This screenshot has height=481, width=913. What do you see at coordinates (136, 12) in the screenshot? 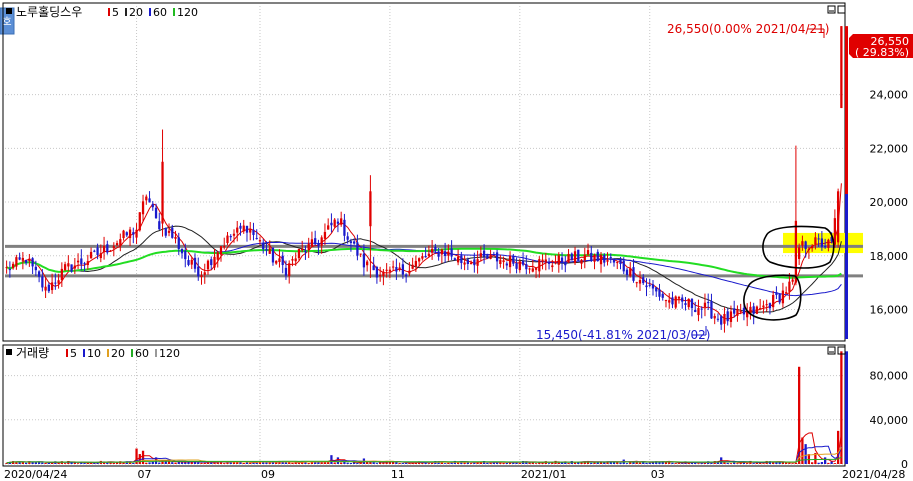
I see `legend-label: 20` at bounding box center [136, 12].